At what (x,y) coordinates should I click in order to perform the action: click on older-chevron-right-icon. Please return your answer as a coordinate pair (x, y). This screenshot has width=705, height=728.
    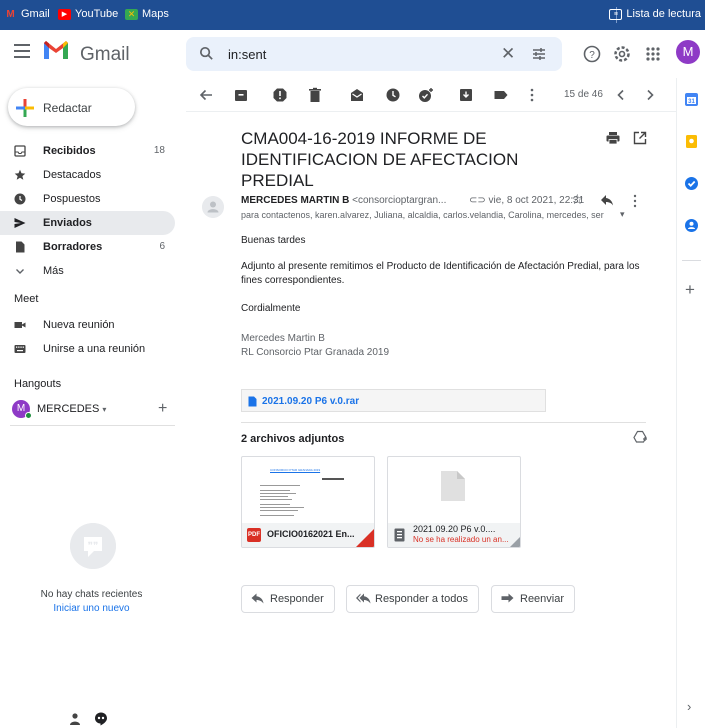
    Looking at the image, I should click on (650, 95).